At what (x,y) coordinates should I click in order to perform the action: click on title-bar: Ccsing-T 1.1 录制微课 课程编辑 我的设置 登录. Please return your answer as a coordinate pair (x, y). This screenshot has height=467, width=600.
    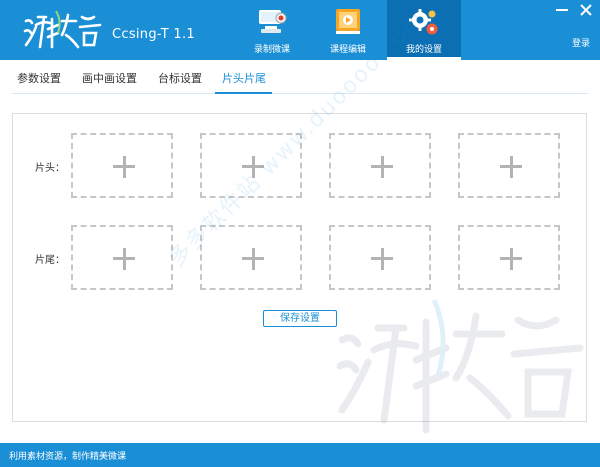
    Looking at the image, I should click on (300, 30).